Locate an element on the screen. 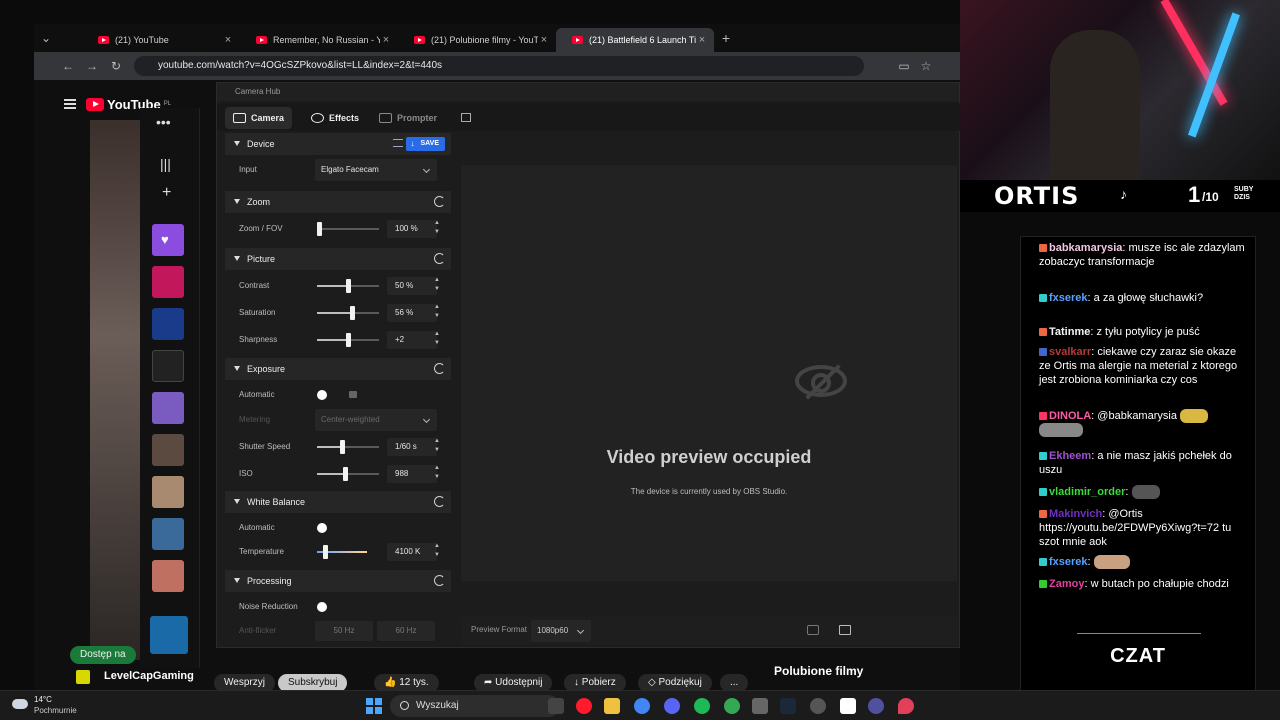 The image size is (1280, 720). section-white-balance: White Balance is located at coordinates (338, 502).